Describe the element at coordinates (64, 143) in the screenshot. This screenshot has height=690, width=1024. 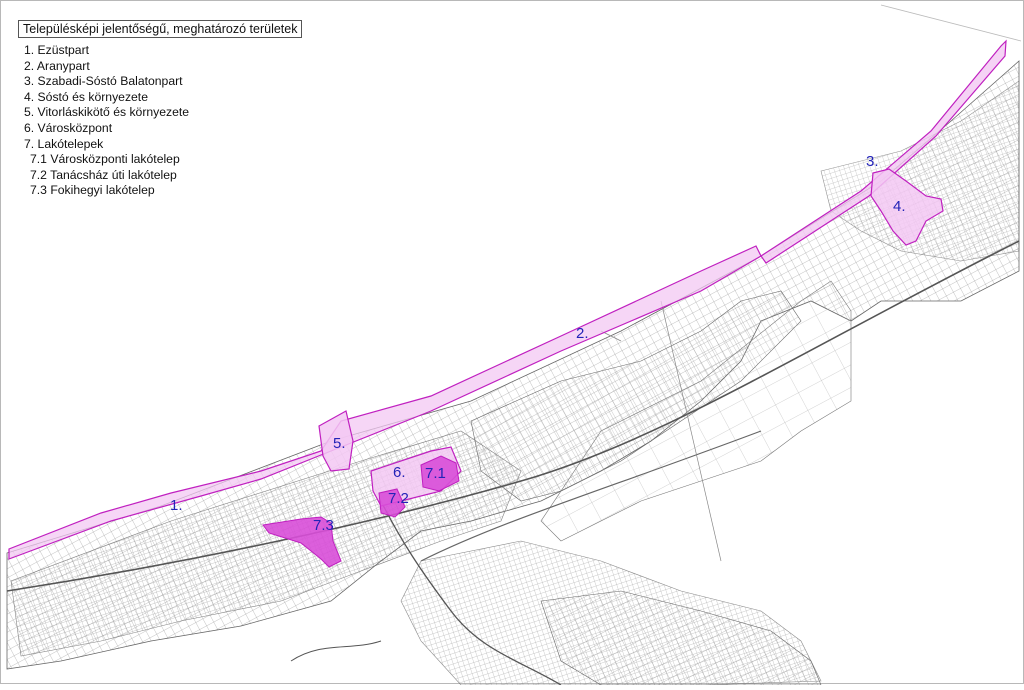
I see `legend-item: 7. Lakótelepek` at that location.